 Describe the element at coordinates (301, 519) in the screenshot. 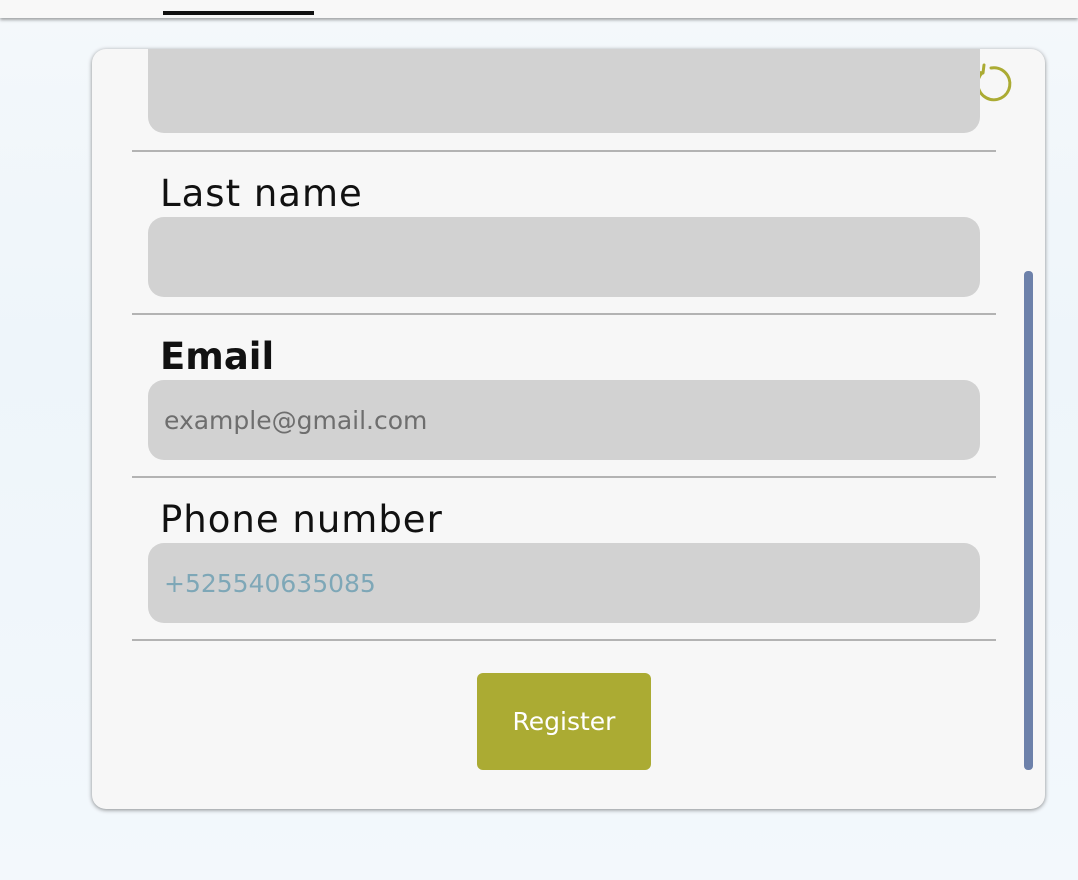

I see `phone-number-label: Phone number` at that location.